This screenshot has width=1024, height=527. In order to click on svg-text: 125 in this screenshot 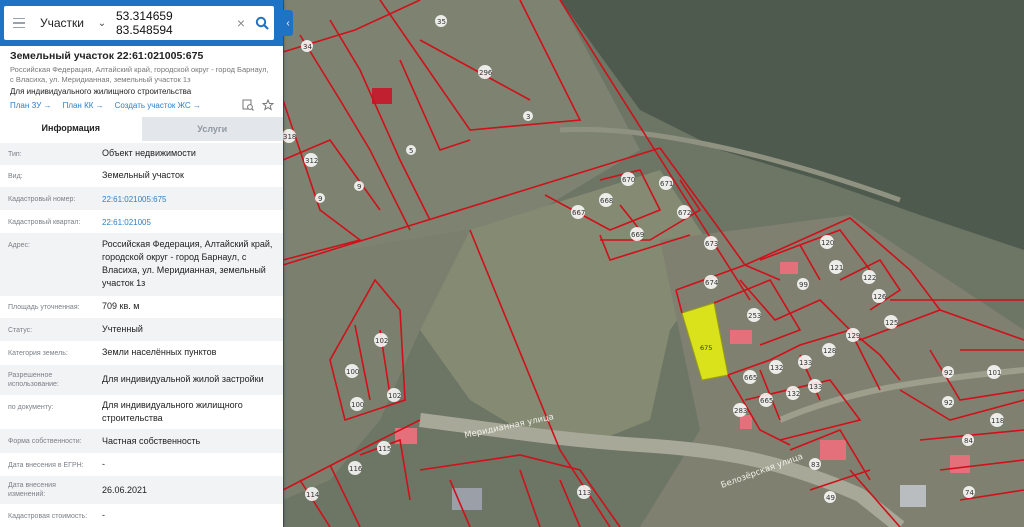, I will do `click(891, 323)`.